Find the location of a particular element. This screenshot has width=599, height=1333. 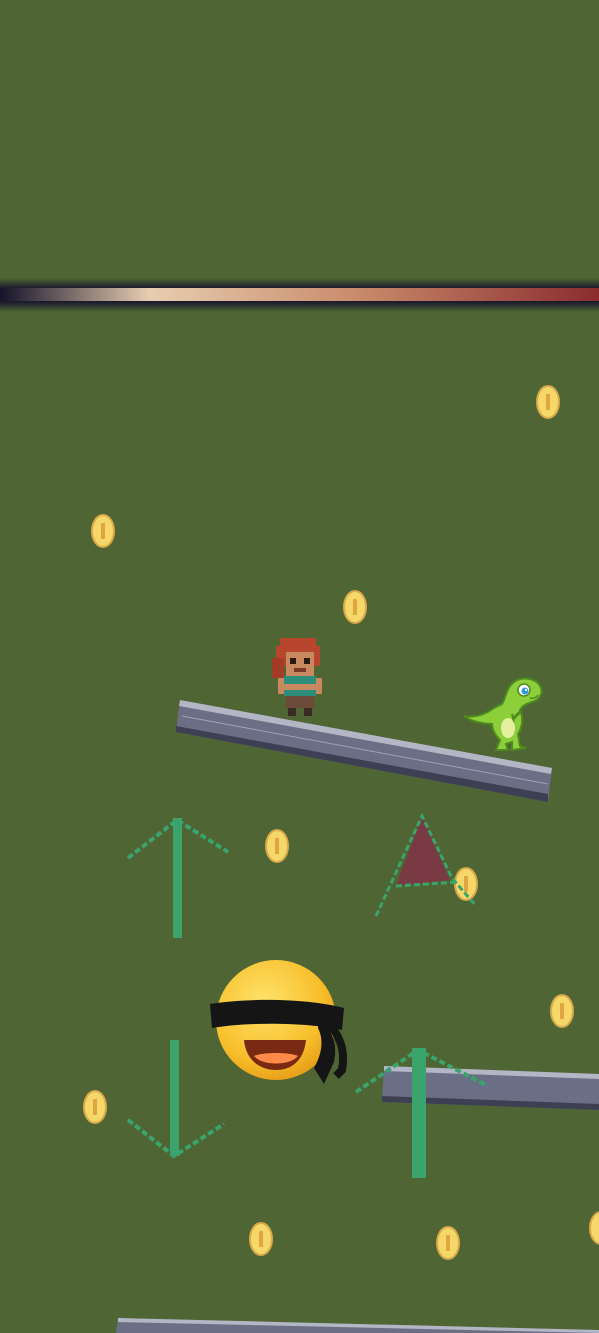

blindfolded-smiley-emoji is located at coordinates (278, 1022).